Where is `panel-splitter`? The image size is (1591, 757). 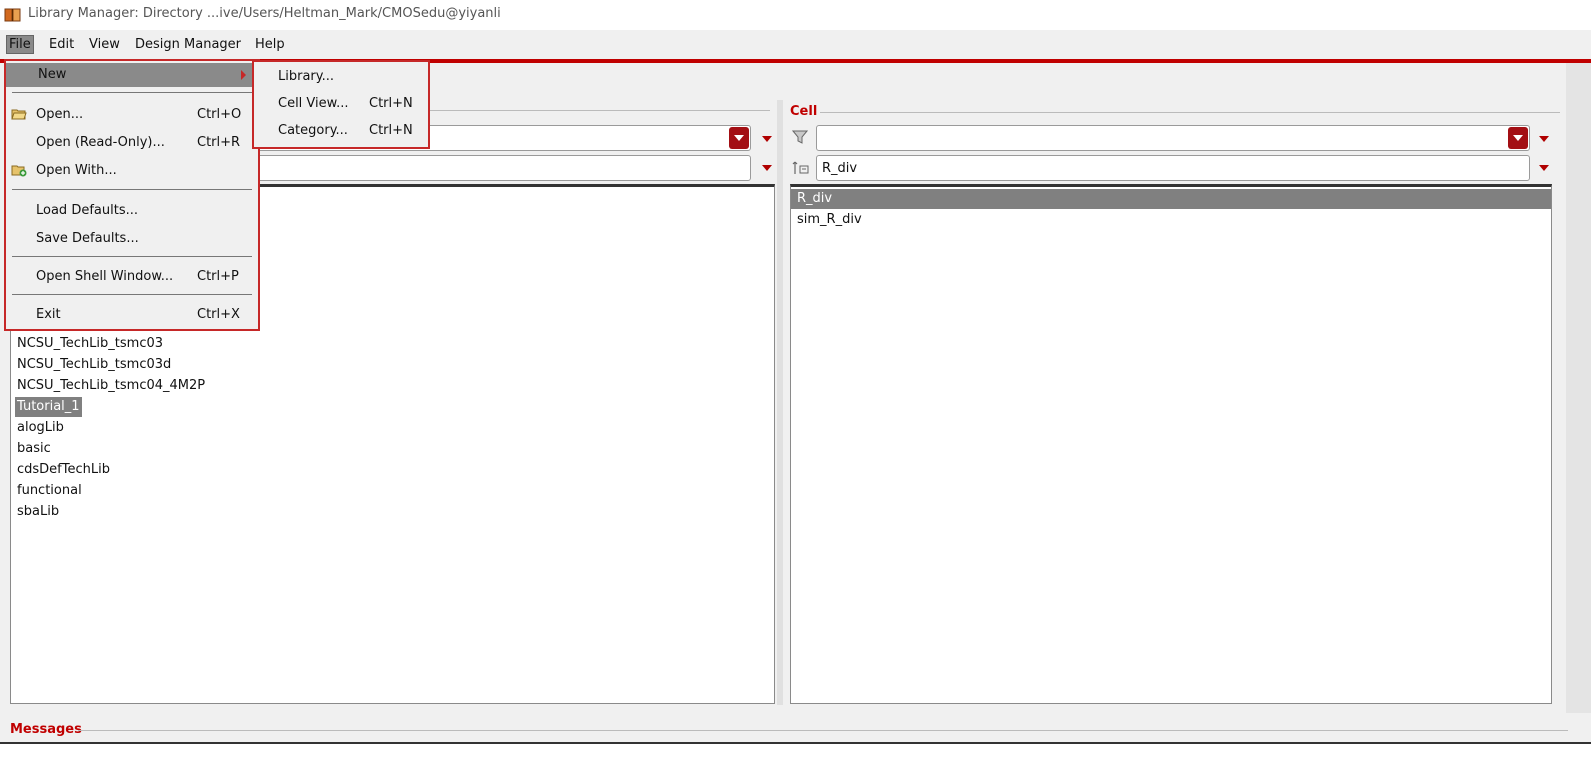
panel-splitter is located at coordinates (780, 402).